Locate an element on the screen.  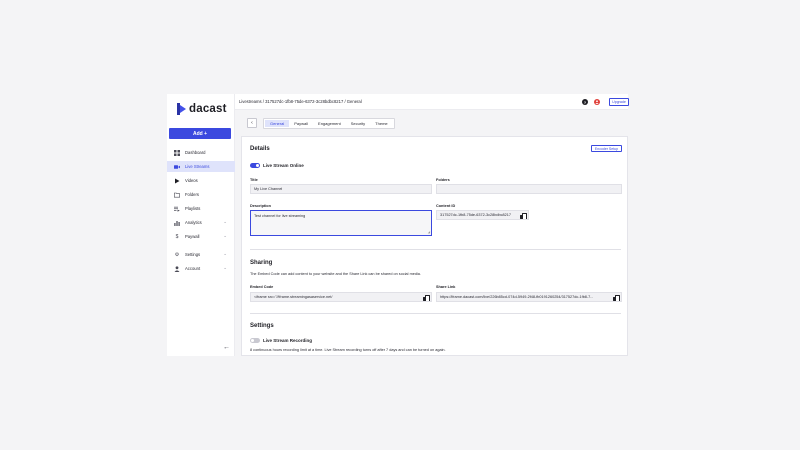
title-input: My Live Channel is located at coordinates (341, 189).